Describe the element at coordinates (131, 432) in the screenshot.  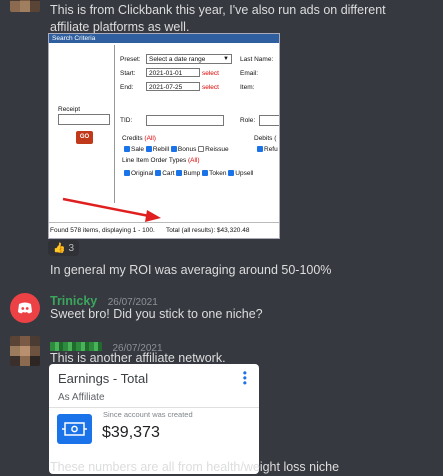
I see `earnings-amount: $39,373` at that location.